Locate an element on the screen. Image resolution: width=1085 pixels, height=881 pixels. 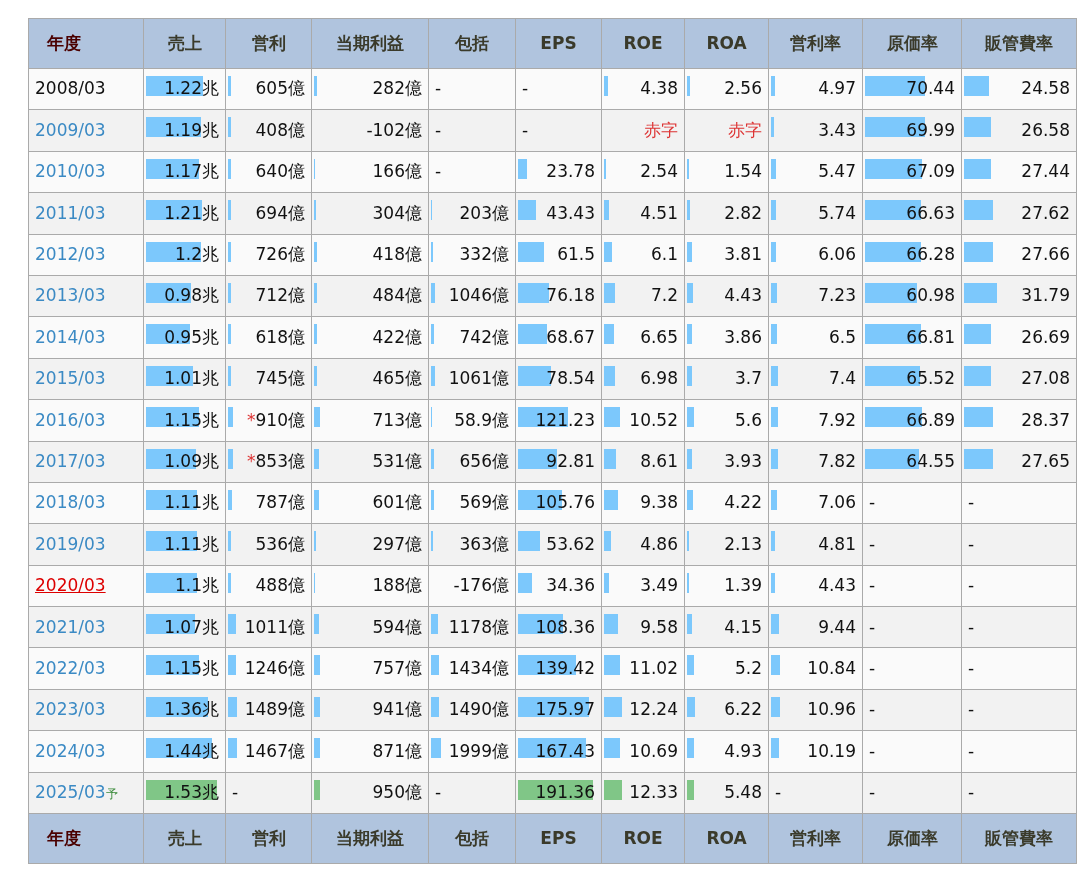
cell-value: 4.43 is located at coordinates (743, 295).